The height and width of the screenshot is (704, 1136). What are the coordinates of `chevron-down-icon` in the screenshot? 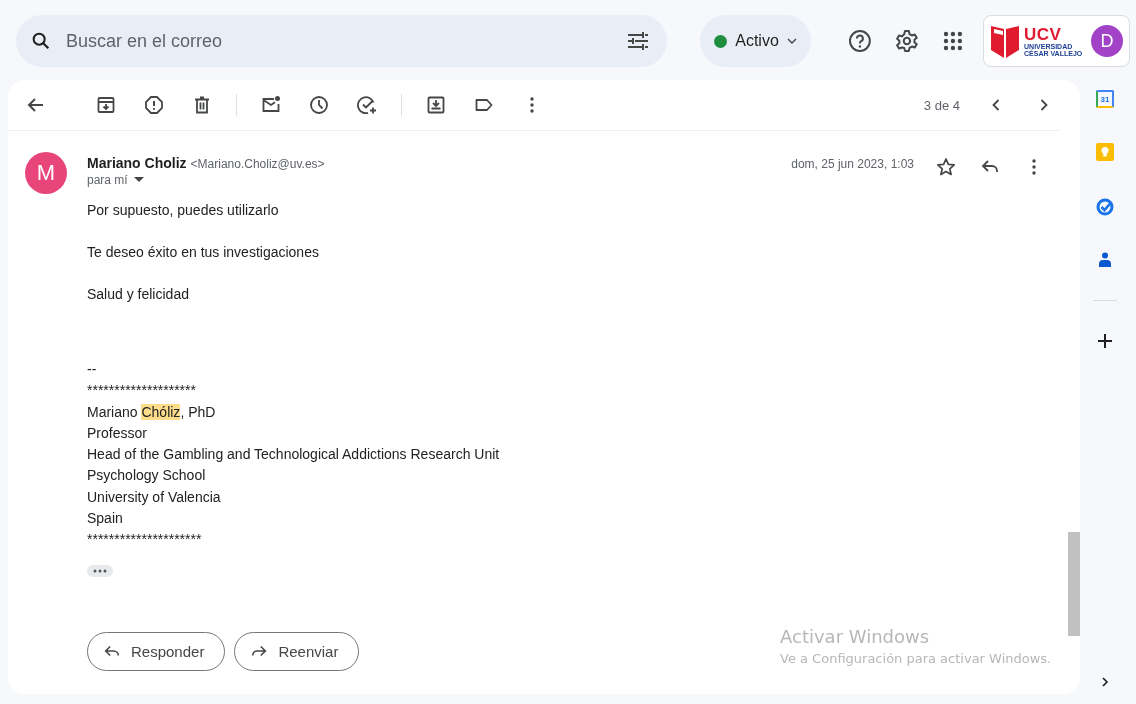 It's located at (791, 41).